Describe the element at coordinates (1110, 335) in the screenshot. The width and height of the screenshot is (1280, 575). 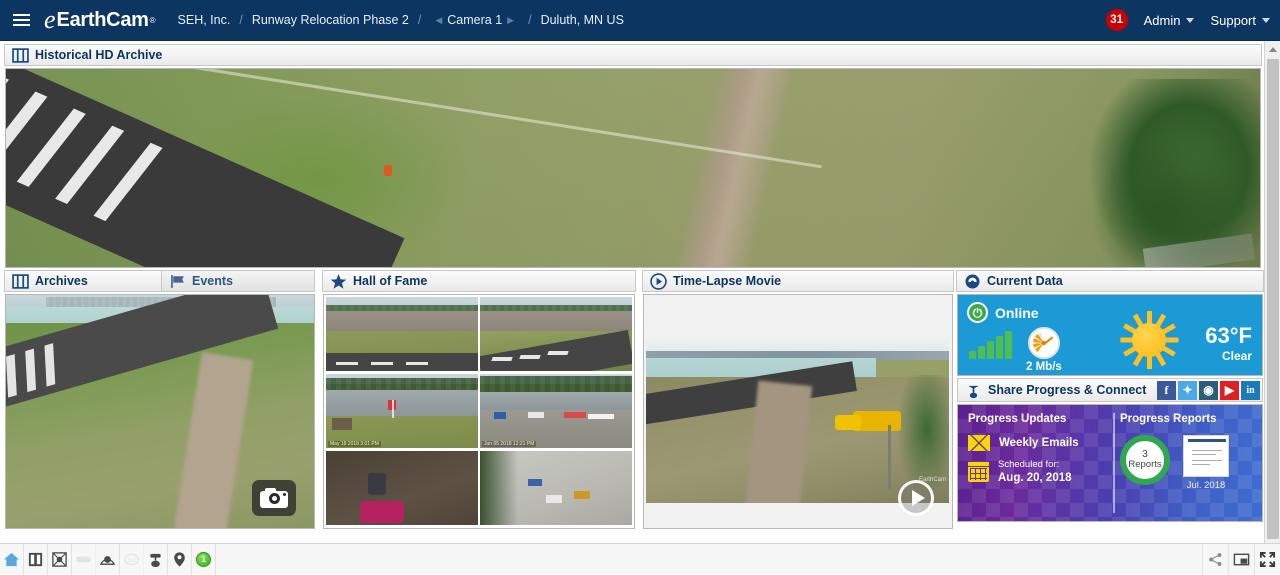
I see `camera-status-card: ⏻ Online 2 Mb/s` at that location.